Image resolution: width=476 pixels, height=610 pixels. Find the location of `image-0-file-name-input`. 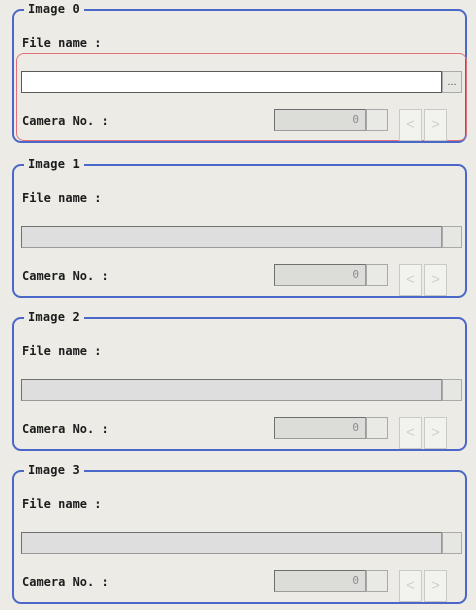

image-0-file-name-input is located at coordinates (231, 82).